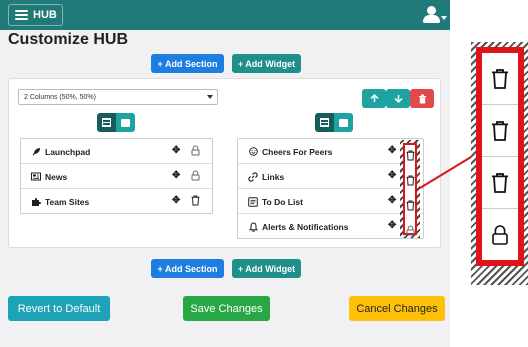 This screenshot has height=347, width=528. What do you see at coordinates (448, 171) in the screenshot?
I see `callout-connector` at bounding box center [448, 171].